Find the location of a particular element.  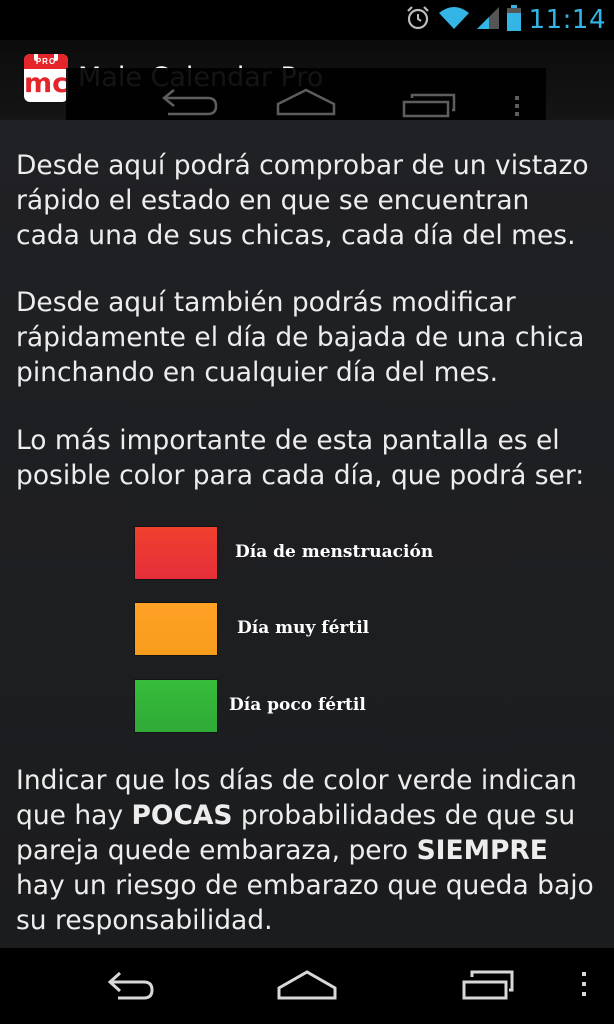

status-icons: 11:14 is located at coordinates (505, 20).